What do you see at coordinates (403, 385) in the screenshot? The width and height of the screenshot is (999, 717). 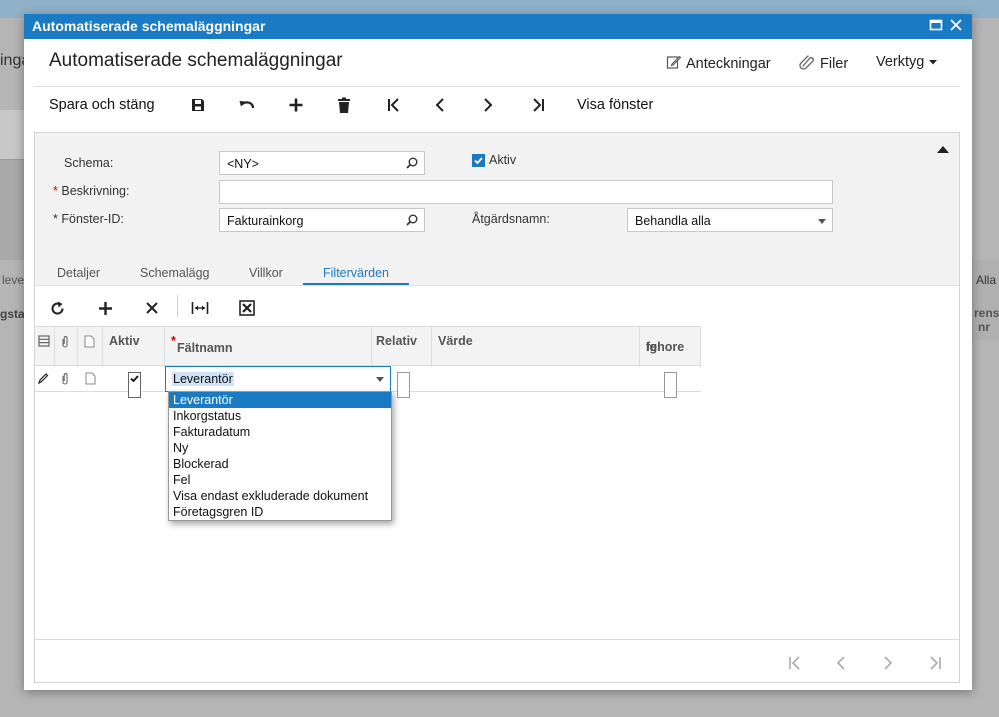 I see `row-relative-checkbox` at bounding box center [403, 385].